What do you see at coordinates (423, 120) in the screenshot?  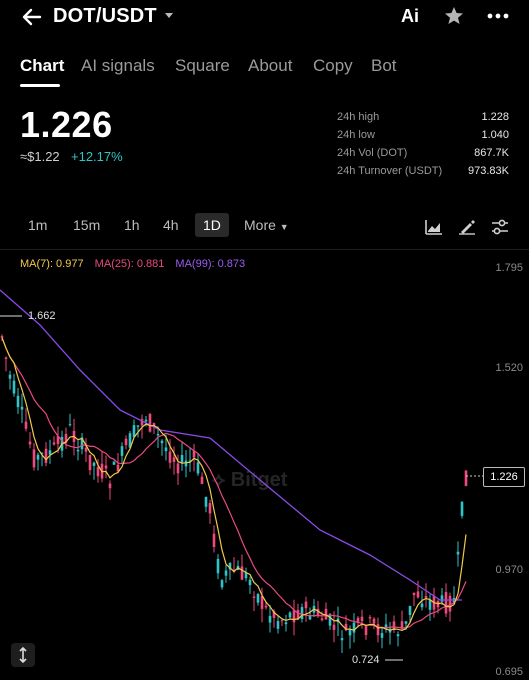 I see `stat-row: 24h high 1.228` at bounding box center [423, 120].